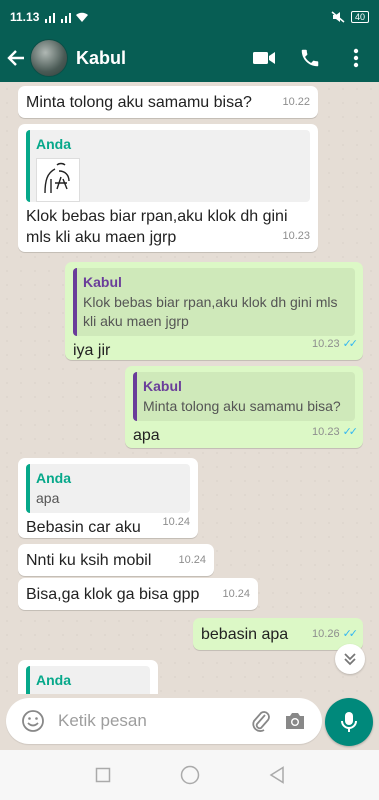 This screenshot has height=800, width=379. I want to click on contact-name: Kabul, so click(101, 58).